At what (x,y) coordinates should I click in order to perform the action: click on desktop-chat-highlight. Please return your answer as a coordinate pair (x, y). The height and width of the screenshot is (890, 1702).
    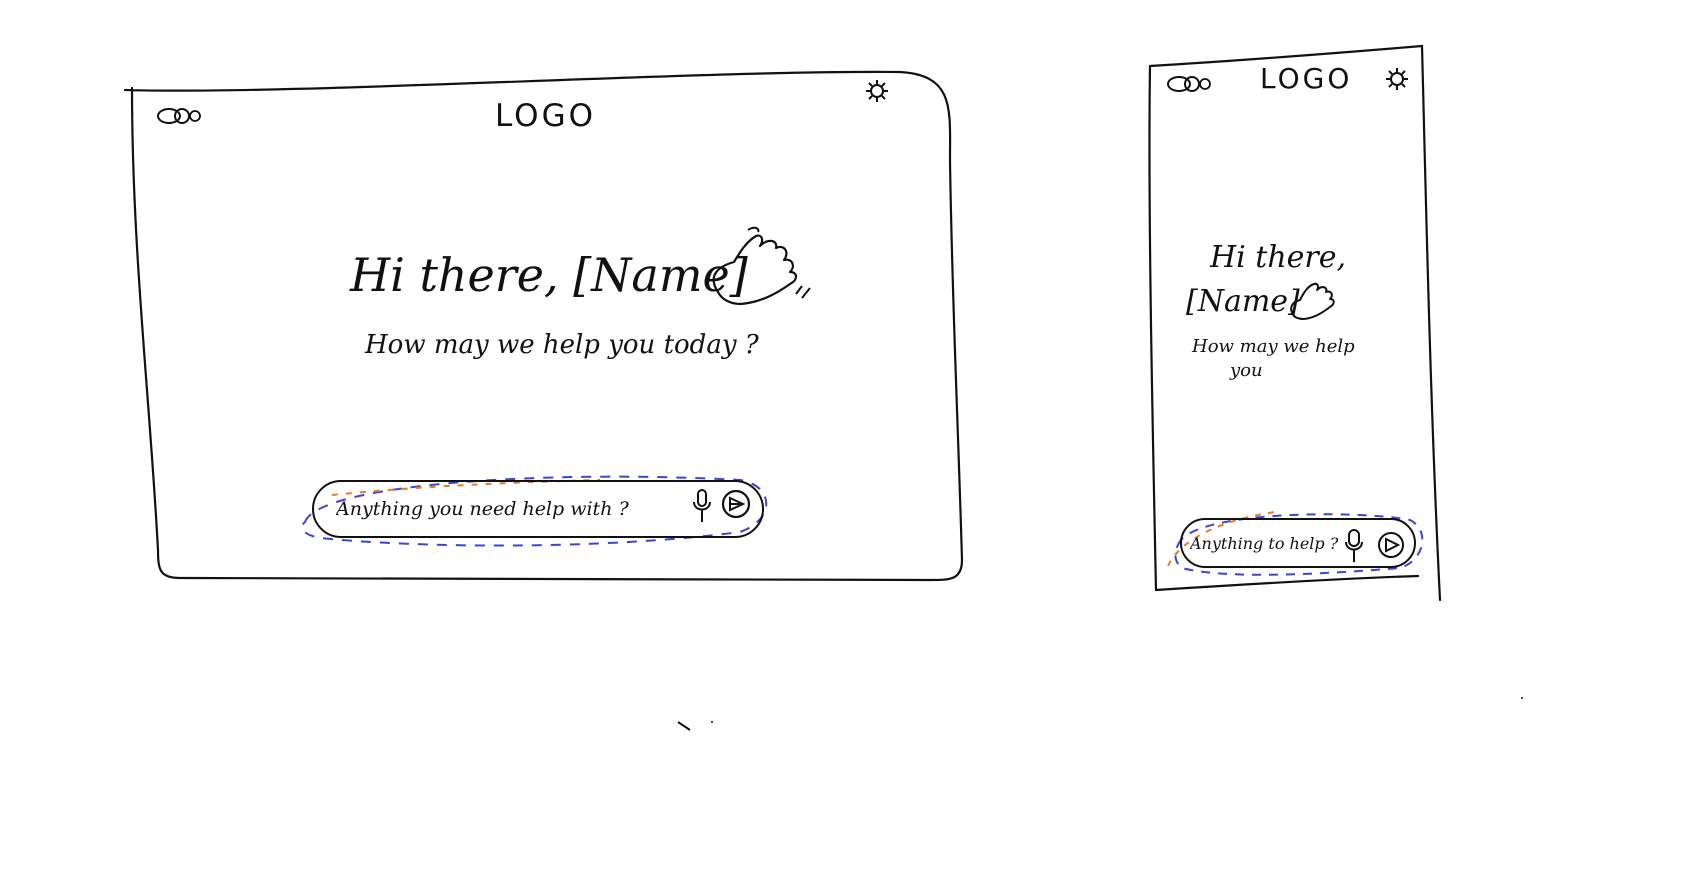
    Looking at the image, I should click on (534, 511).